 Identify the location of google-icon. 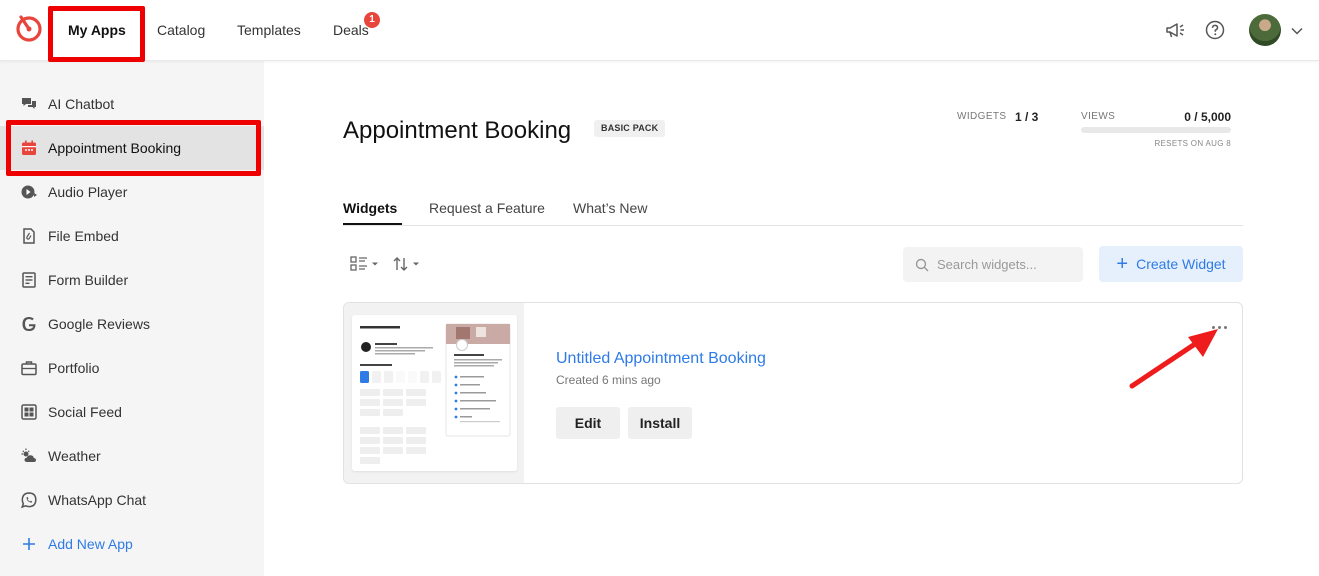
(29, 324).